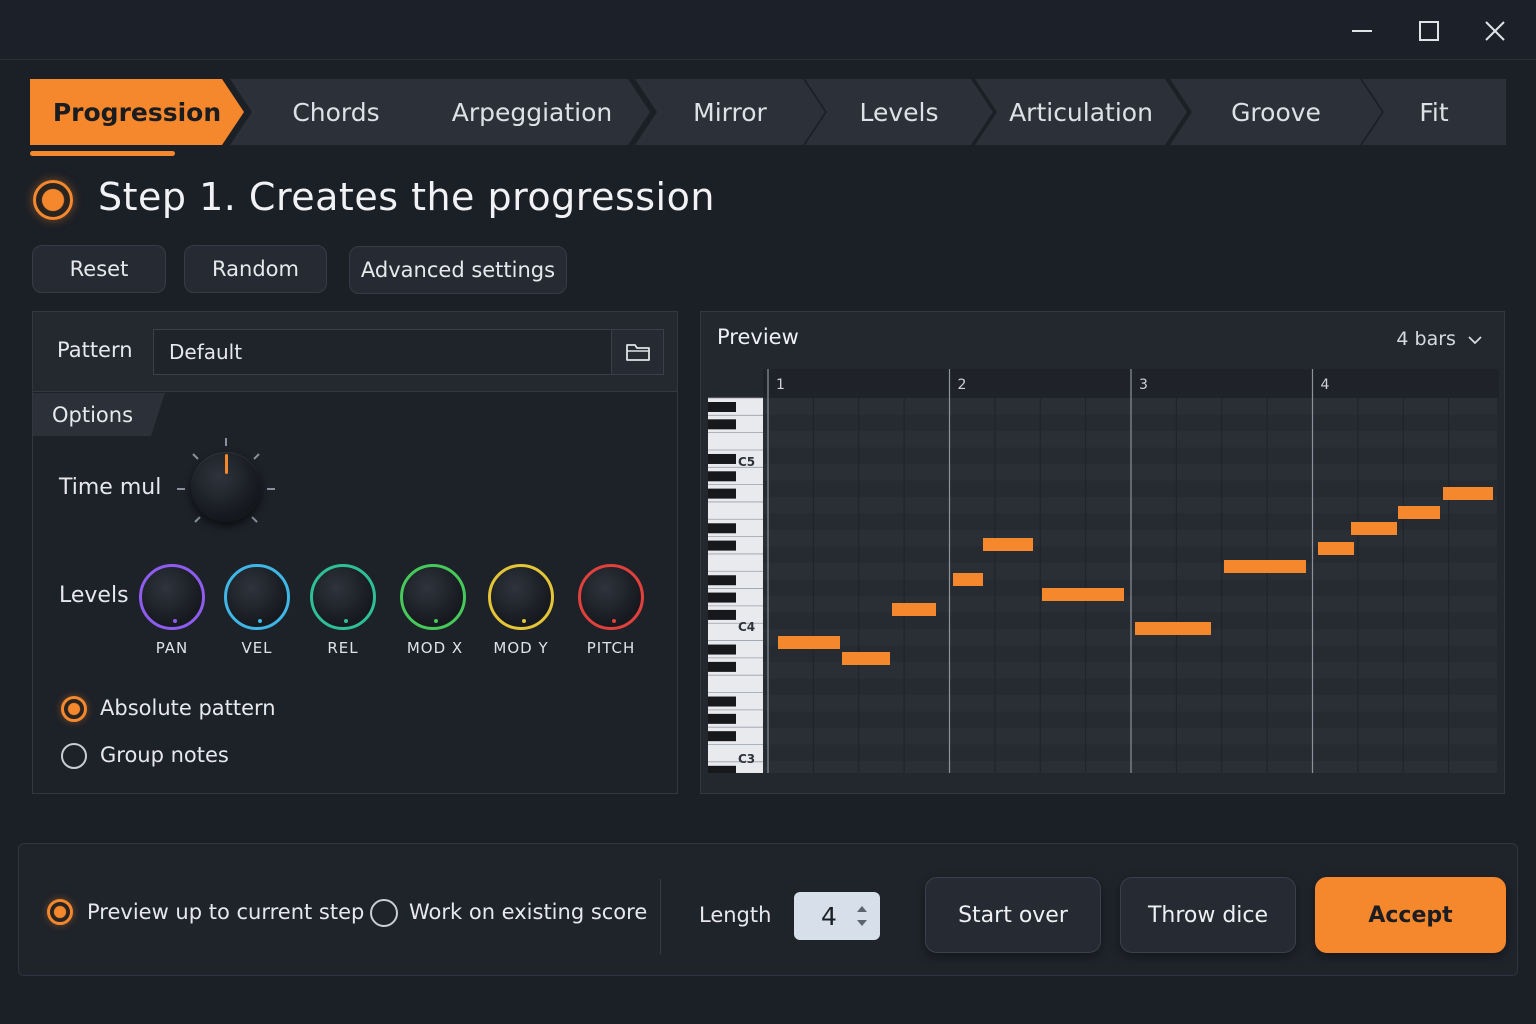 This screenshot has width=1536, height=1024. I want to click on pitch-label: PITCH, so click(611, 648).